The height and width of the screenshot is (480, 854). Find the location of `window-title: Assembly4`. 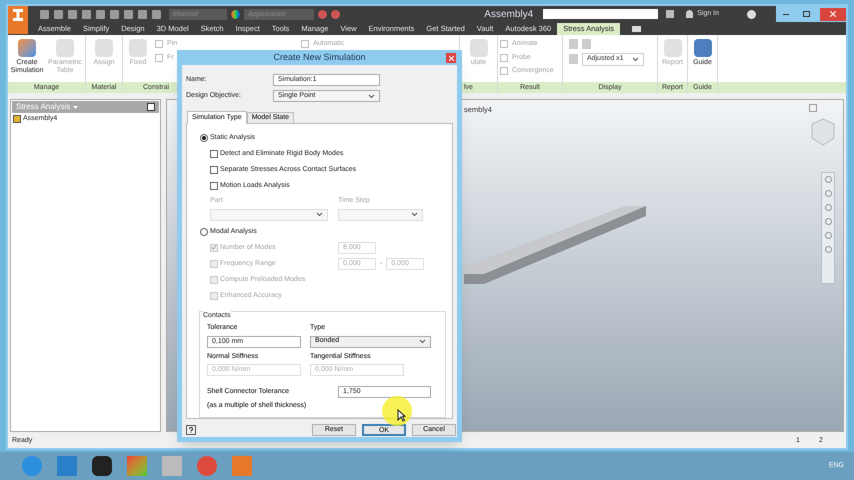

window-title: Assembly4 is located at coordinates (509, 15).